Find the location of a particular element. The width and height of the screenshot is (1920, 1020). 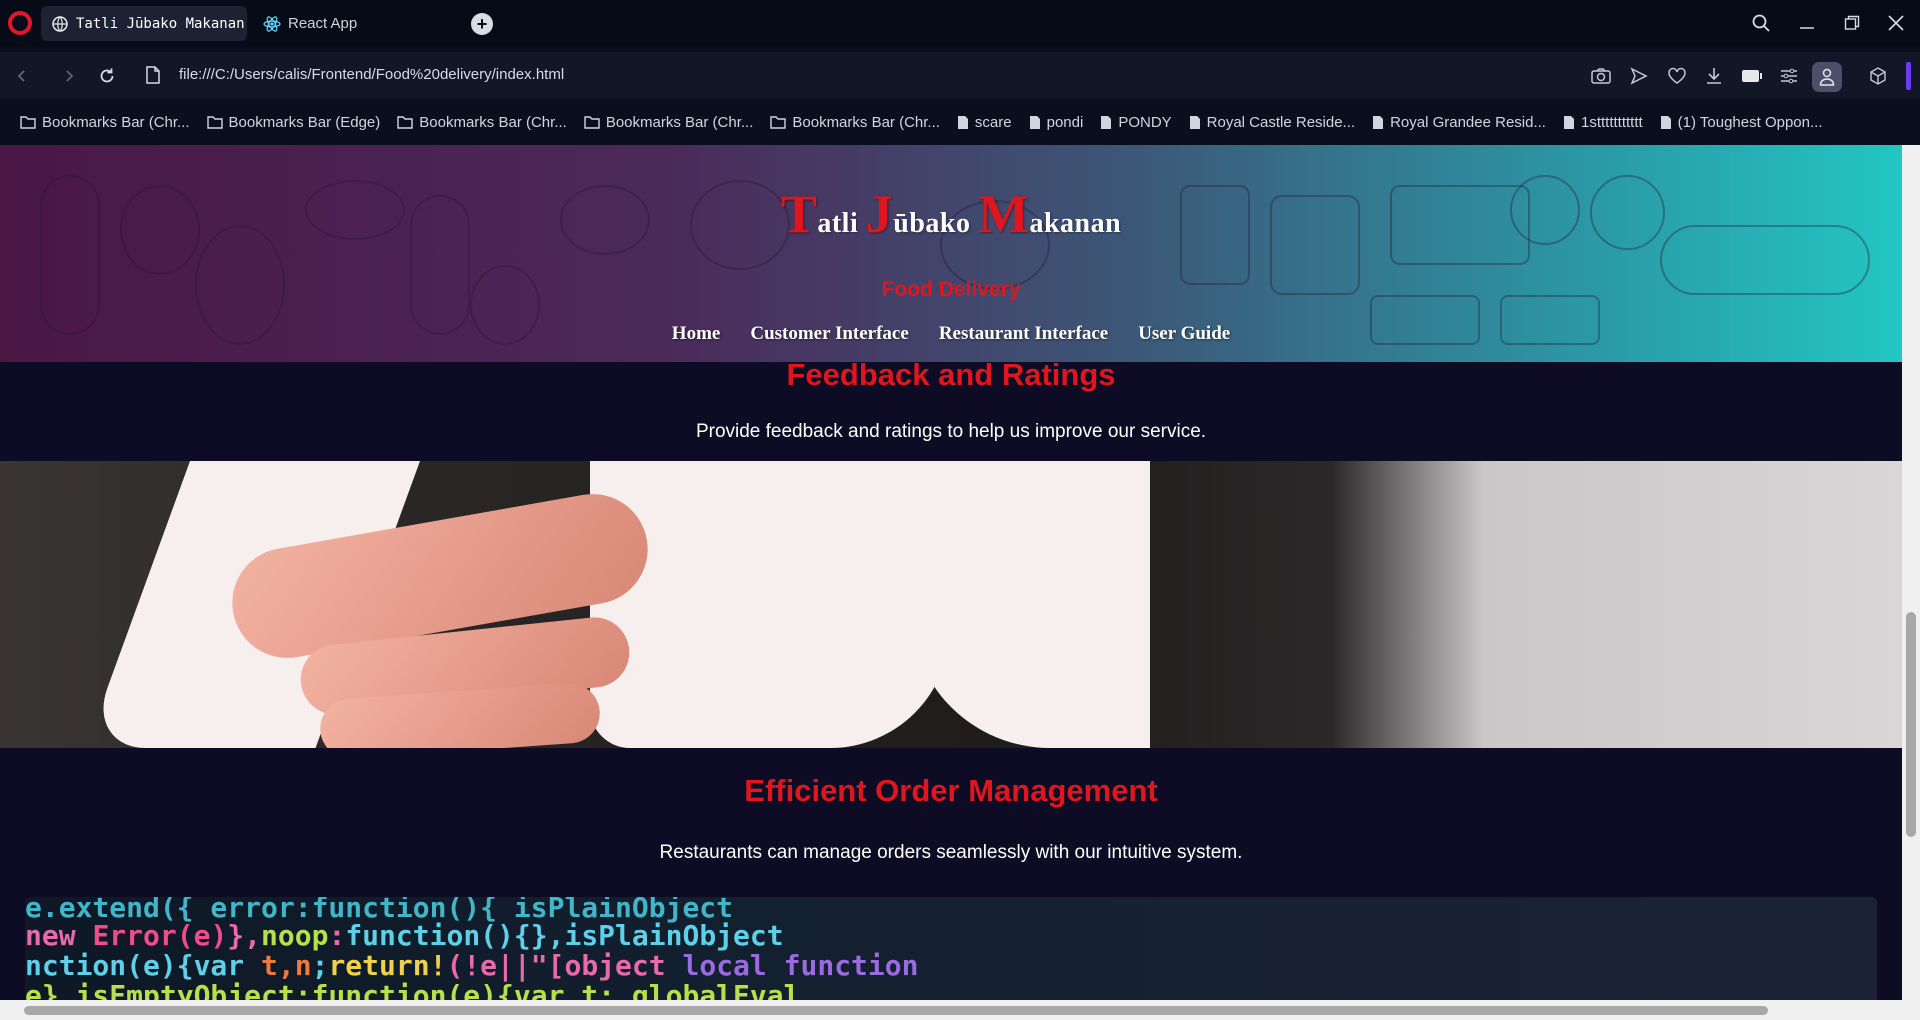

react-icon is located at coordinates (272, 24).